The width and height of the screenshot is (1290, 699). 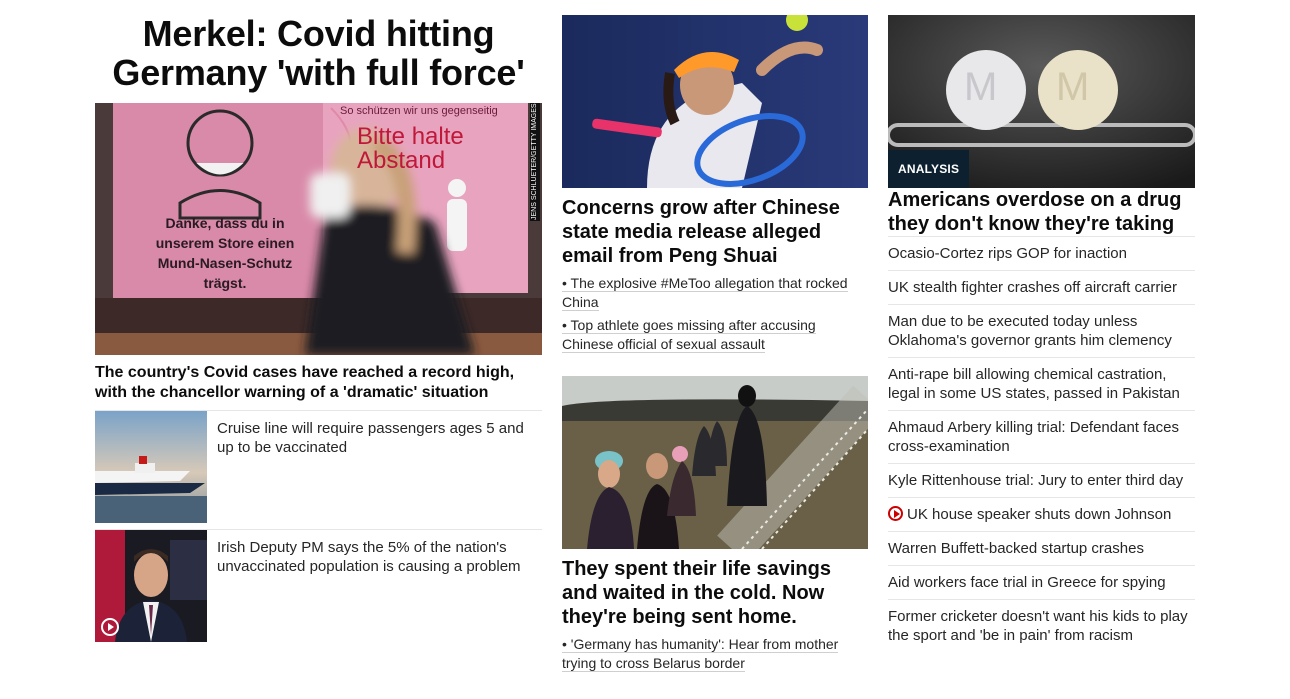 I want to click on list-item-video: UK house speaker shuts down Johnson, so click(x=1041, y=514).